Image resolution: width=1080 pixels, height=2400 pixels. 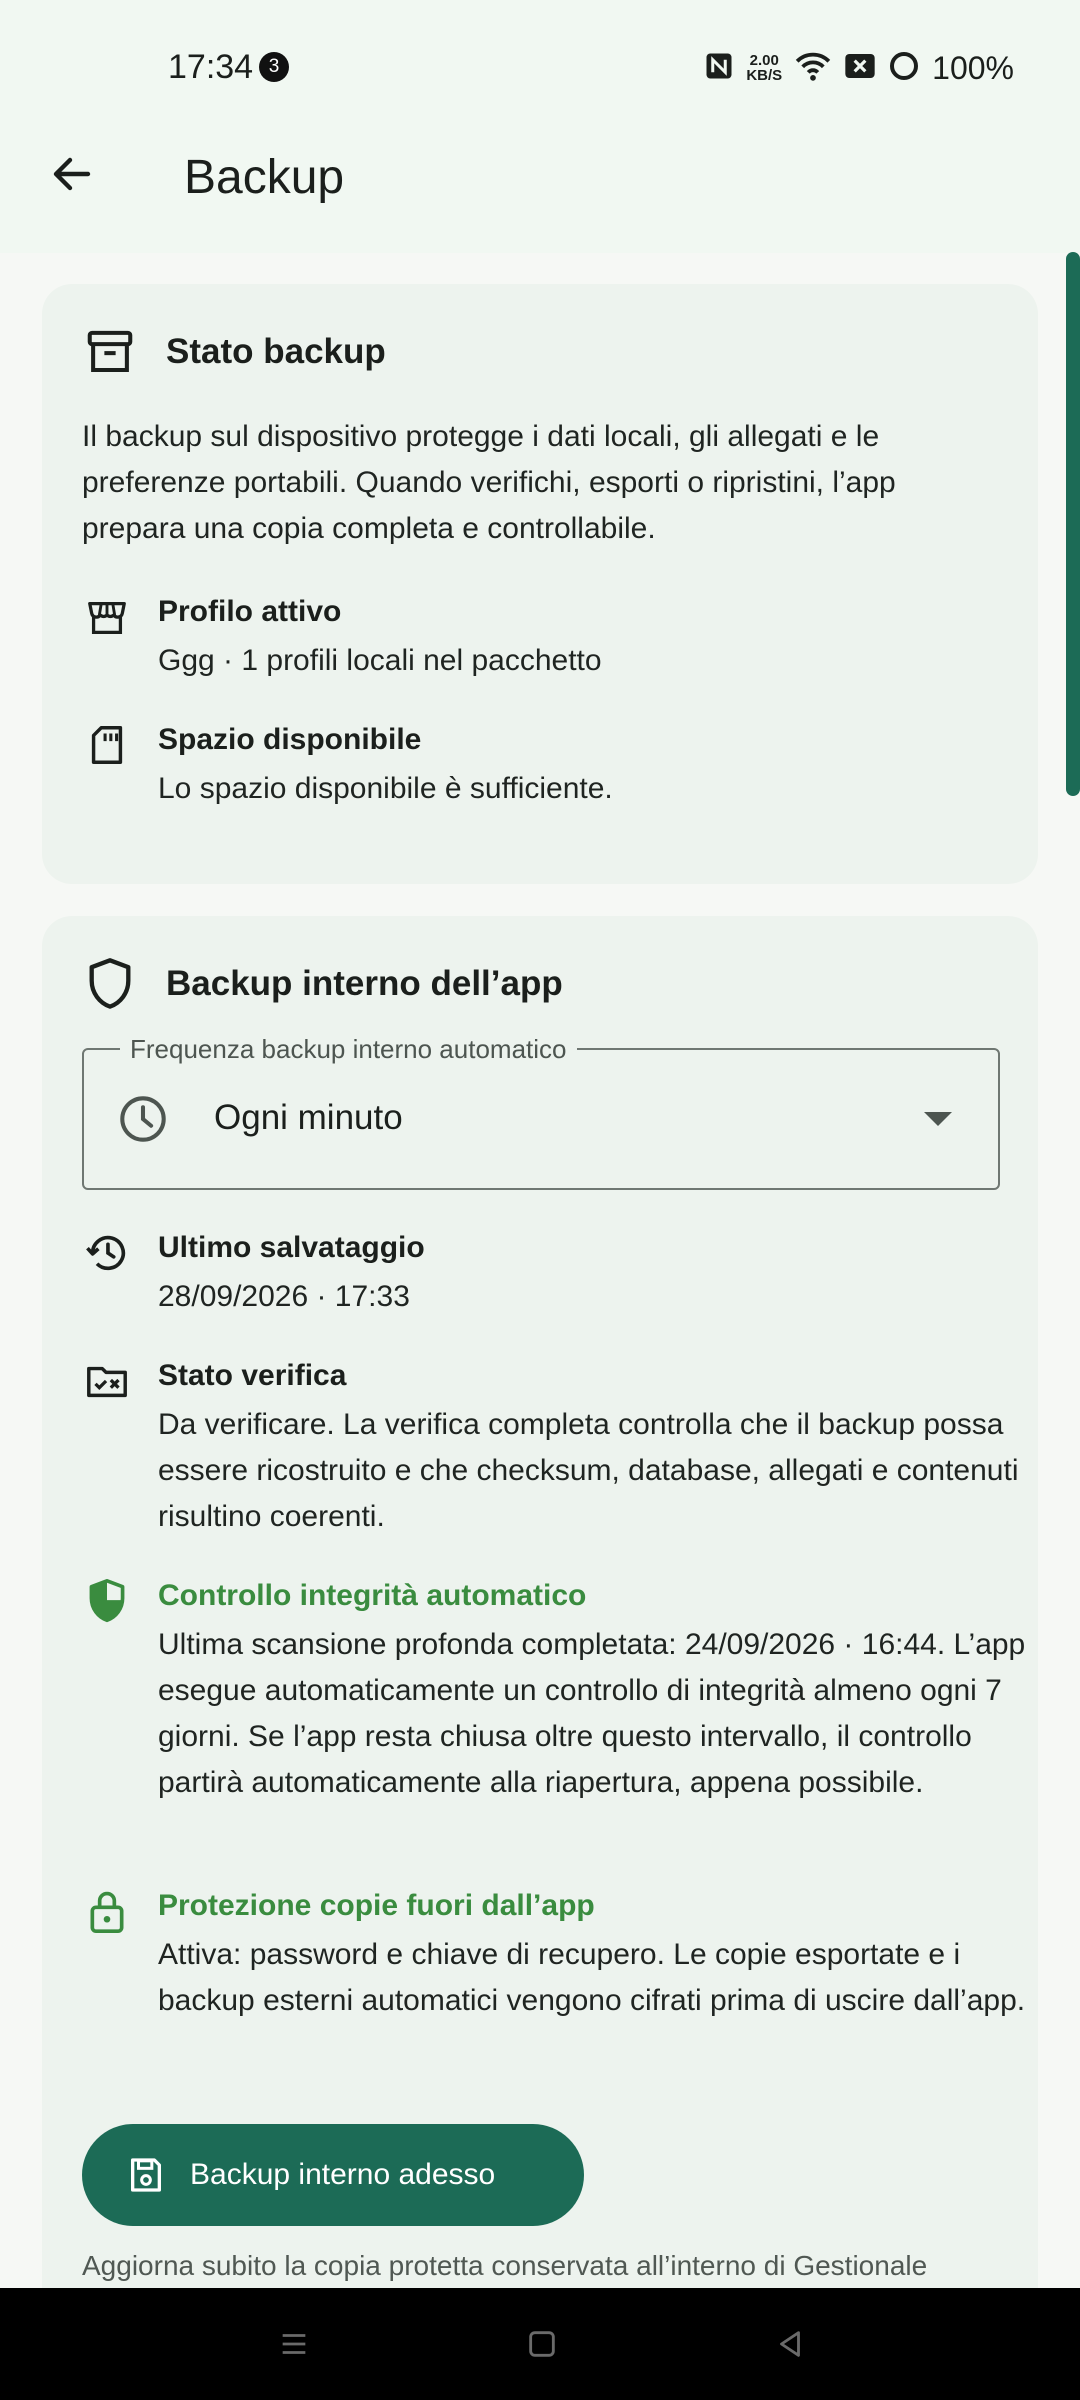 I want to click on battery-level: 100%, so click(x=973, y=67).